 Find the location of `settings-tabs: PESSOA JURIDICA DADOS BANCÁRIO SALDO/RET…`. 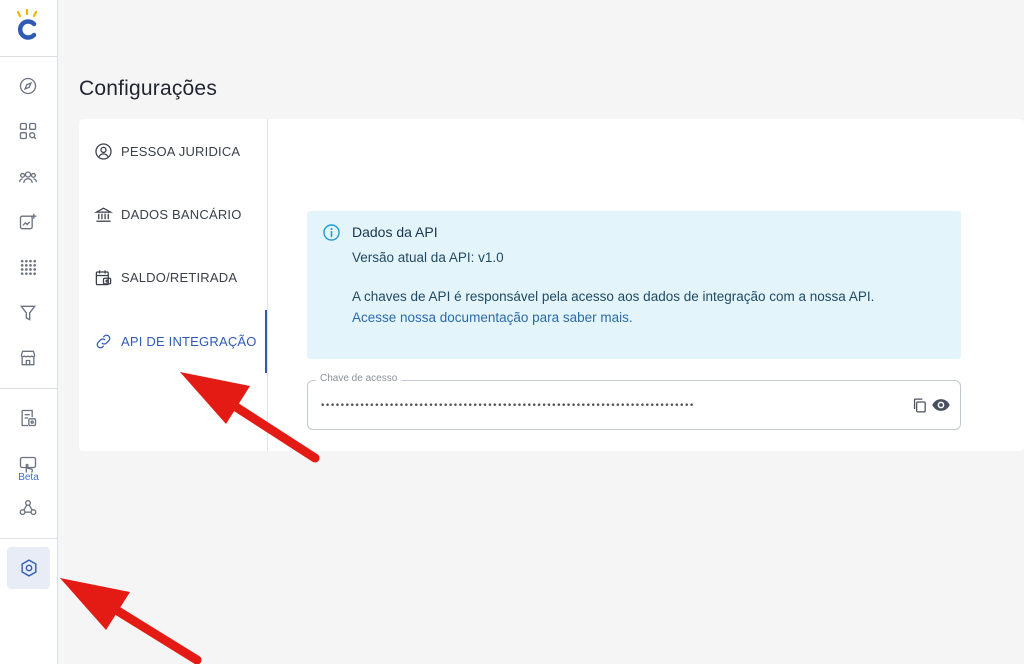

settings-tabs: PESSOA JURIDICA DADOS BANCÁRIO SALDO/RET… is located at coordinates (173, 285).